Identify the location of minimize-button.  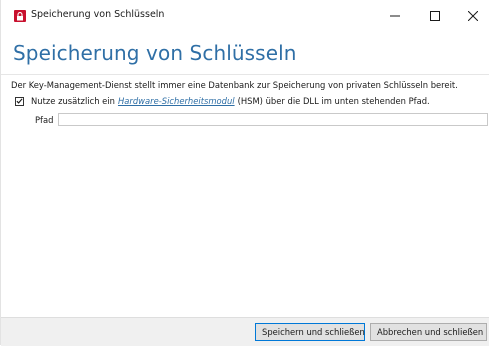
(395, 16).